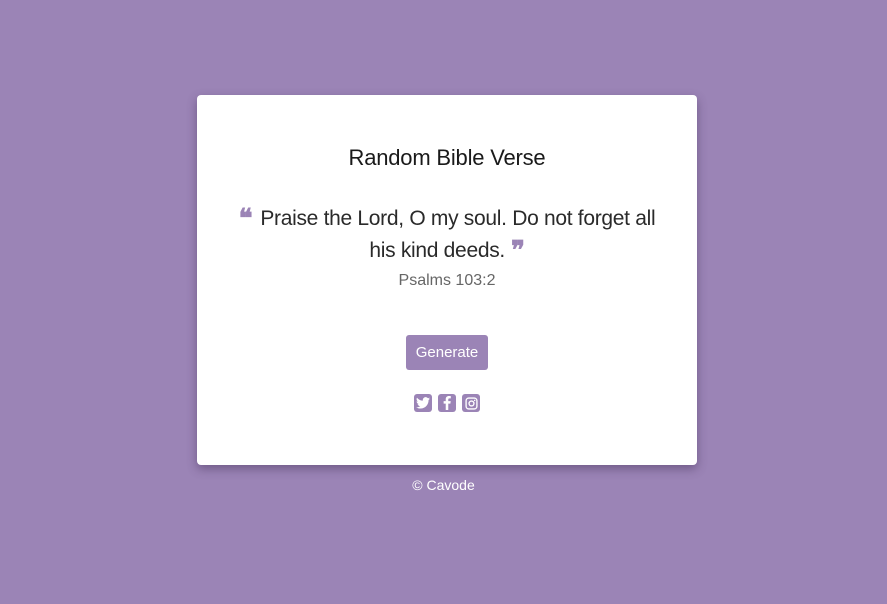 The height and width of the screenshot is (604, 887). What do you see at coordinates (447, 352) in the screenshot?
I see `generate-button: Generate` at bounding box center [447, 352].